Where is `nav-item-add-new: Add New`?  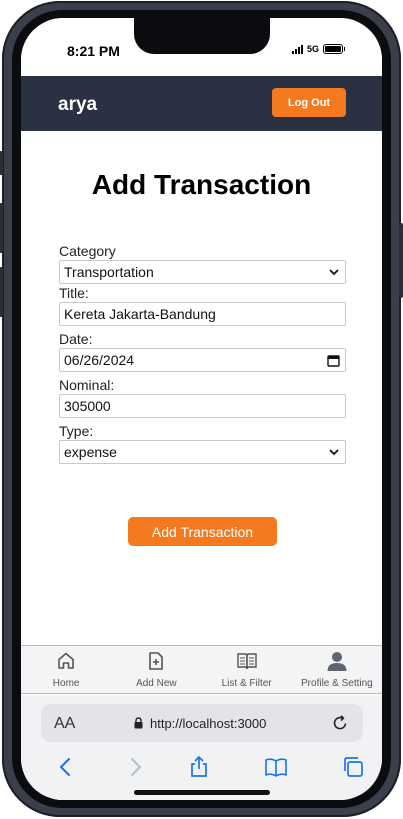 nav-item-add-new: Add New is located at coordinates (156, 669).